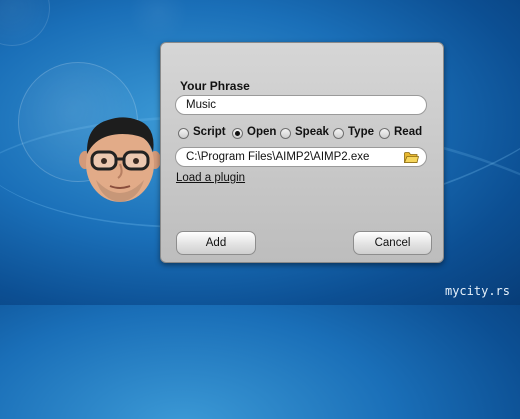  What do you see at coordinates (301, 105) in the screenshot?
I see `phrase-input: Music` at bounding box center [301, 105].